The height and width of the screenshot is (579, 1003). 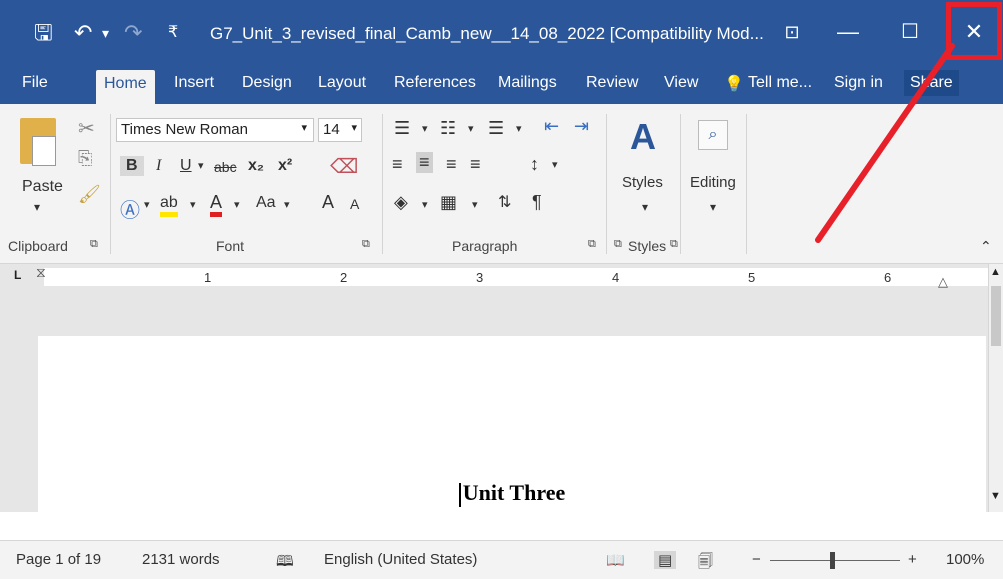 I want to click on bullets-dropdown-icon: ▾, so click(x=425, y=128).